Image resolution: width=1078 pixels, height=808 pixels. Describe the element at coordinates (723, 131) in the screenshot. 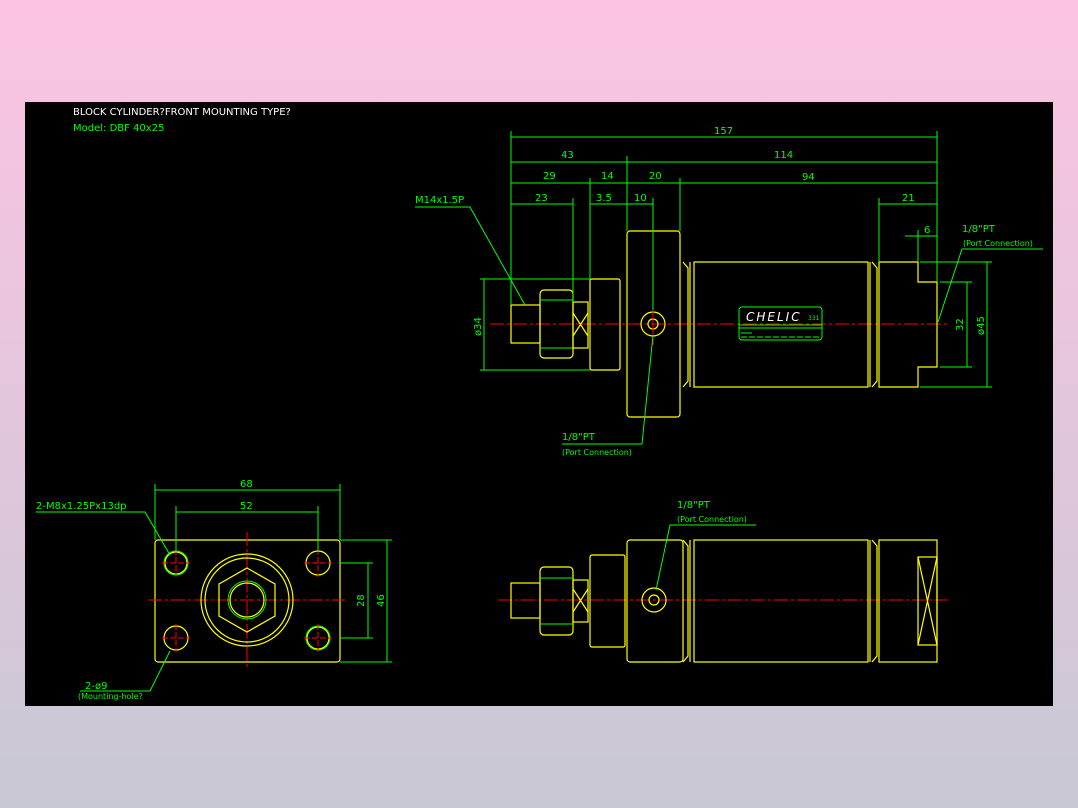

I see `dim-157: 157` at that location.